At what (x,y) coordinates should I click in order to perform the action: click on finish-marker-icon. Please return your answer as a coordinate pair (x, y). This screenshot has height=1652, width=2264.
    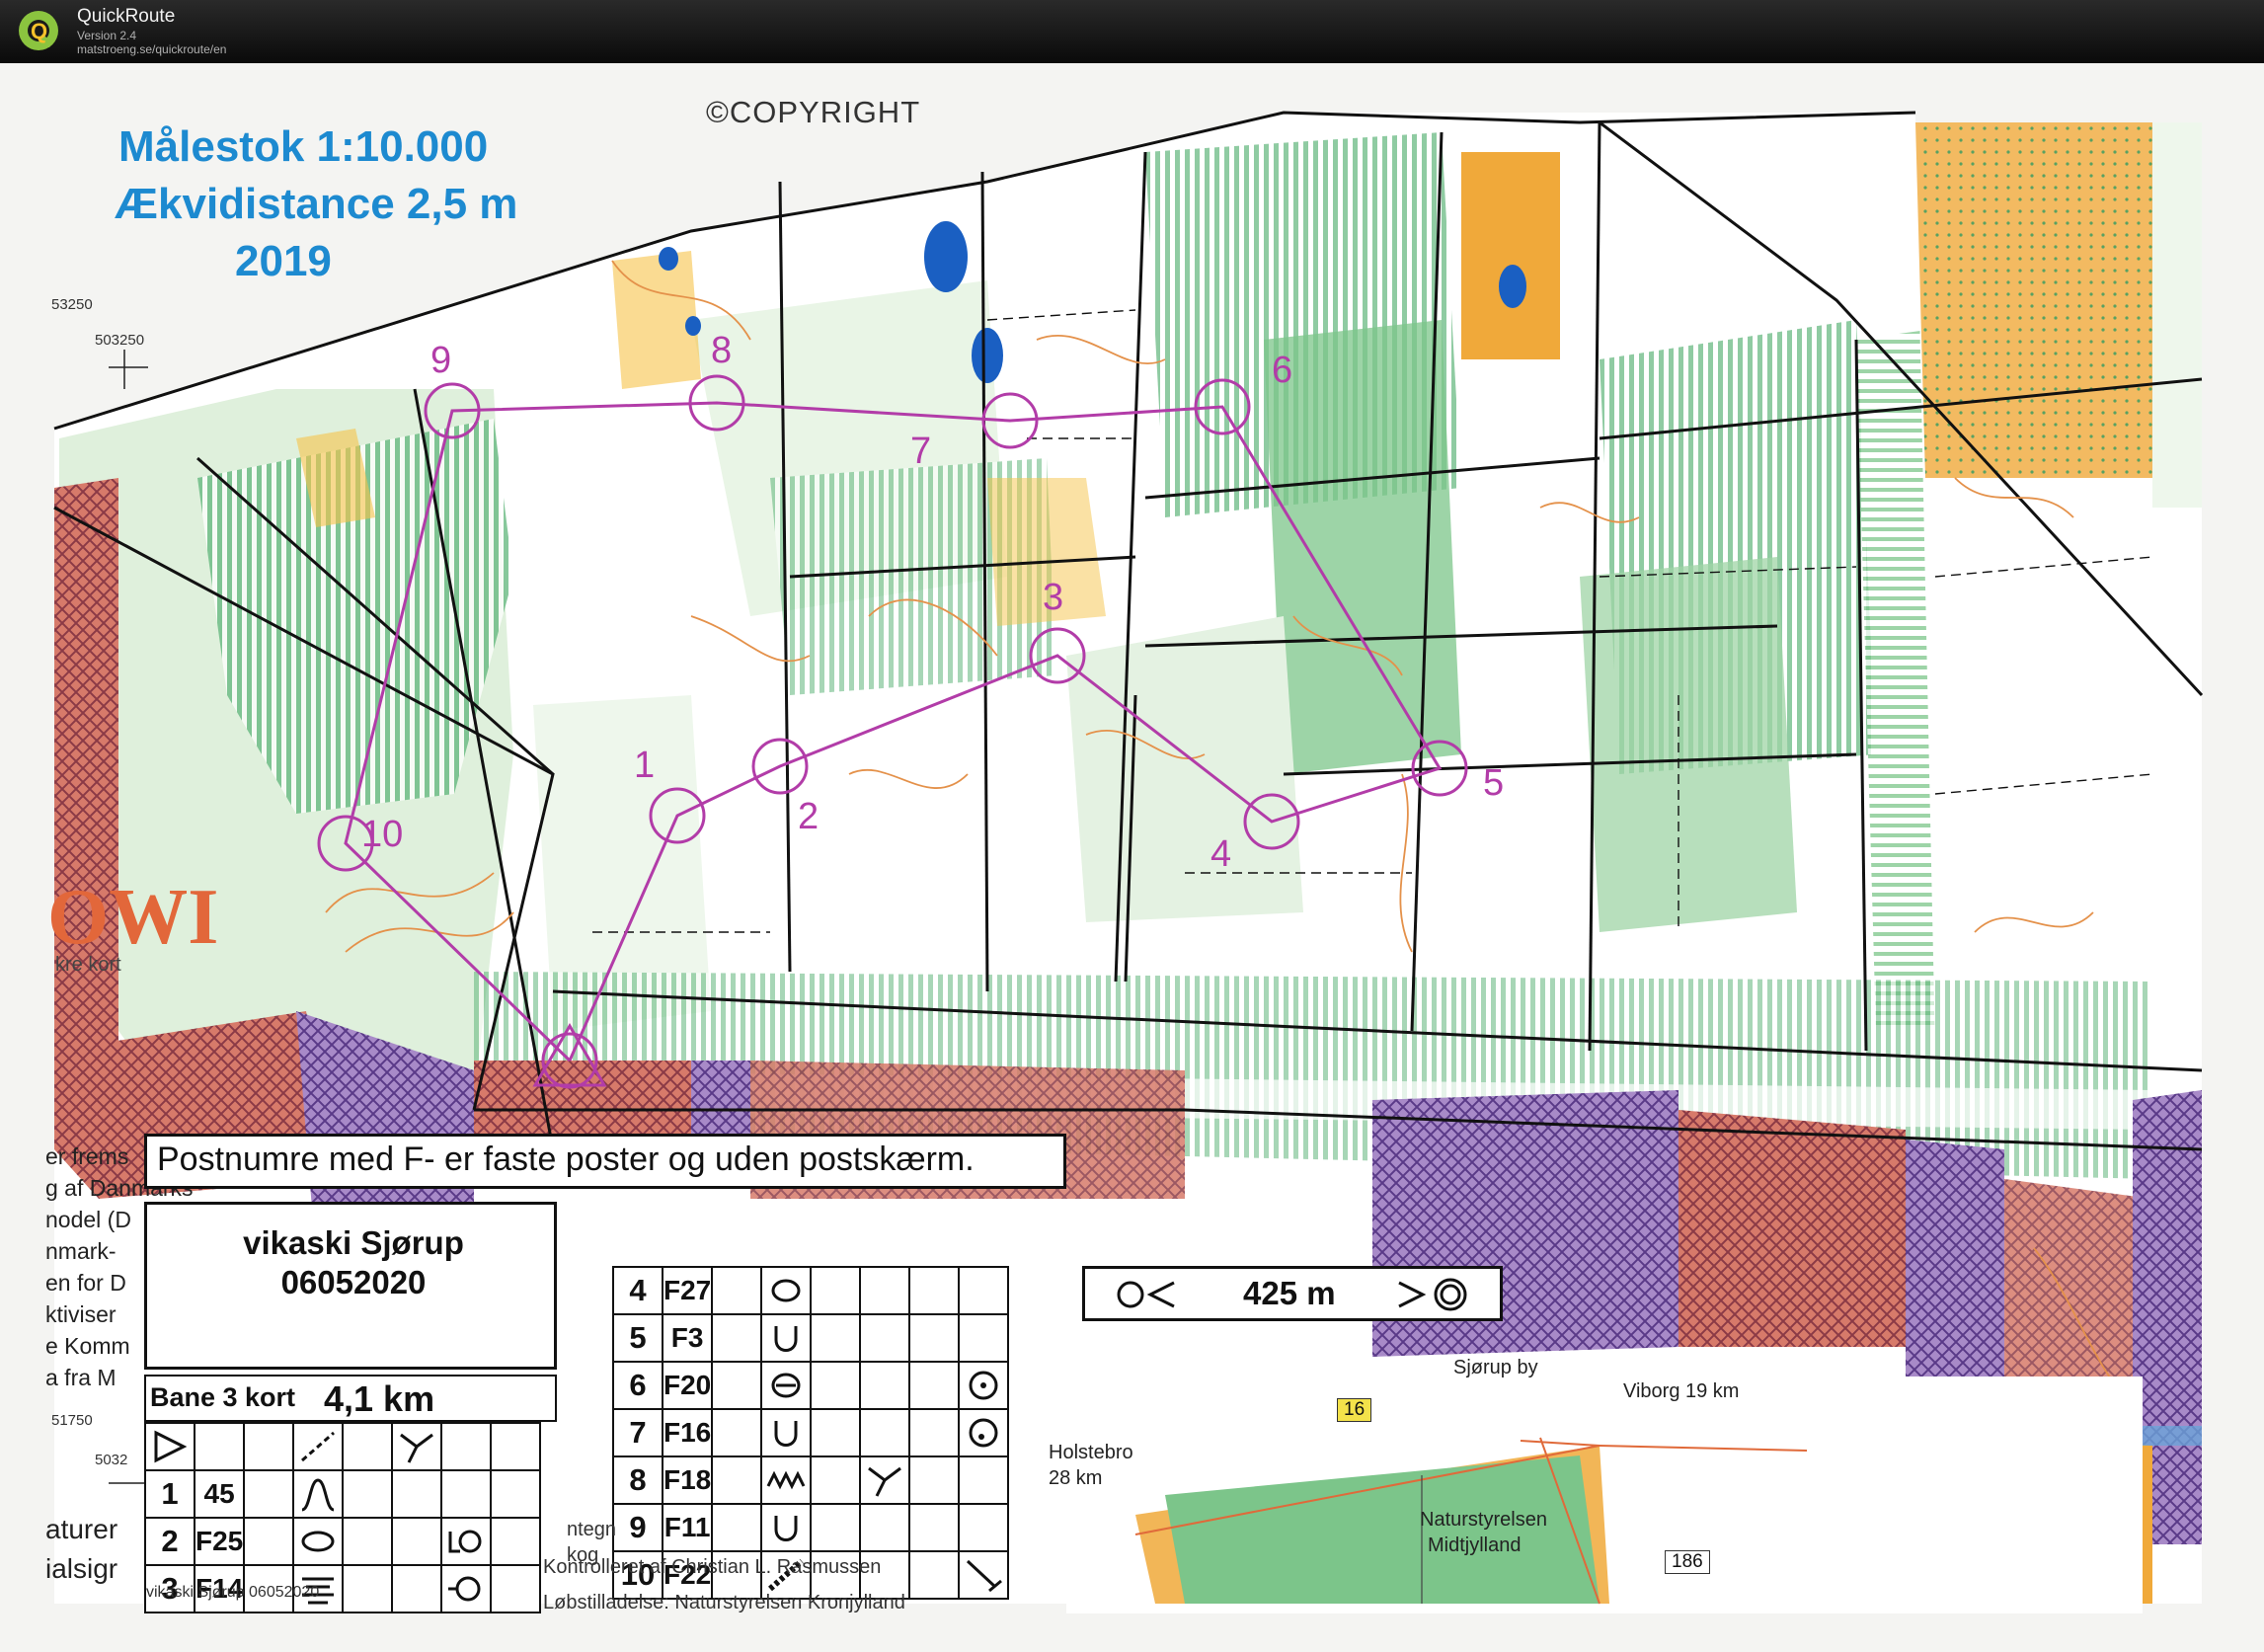
    Looking at the image, I should click on (1433, 1294).